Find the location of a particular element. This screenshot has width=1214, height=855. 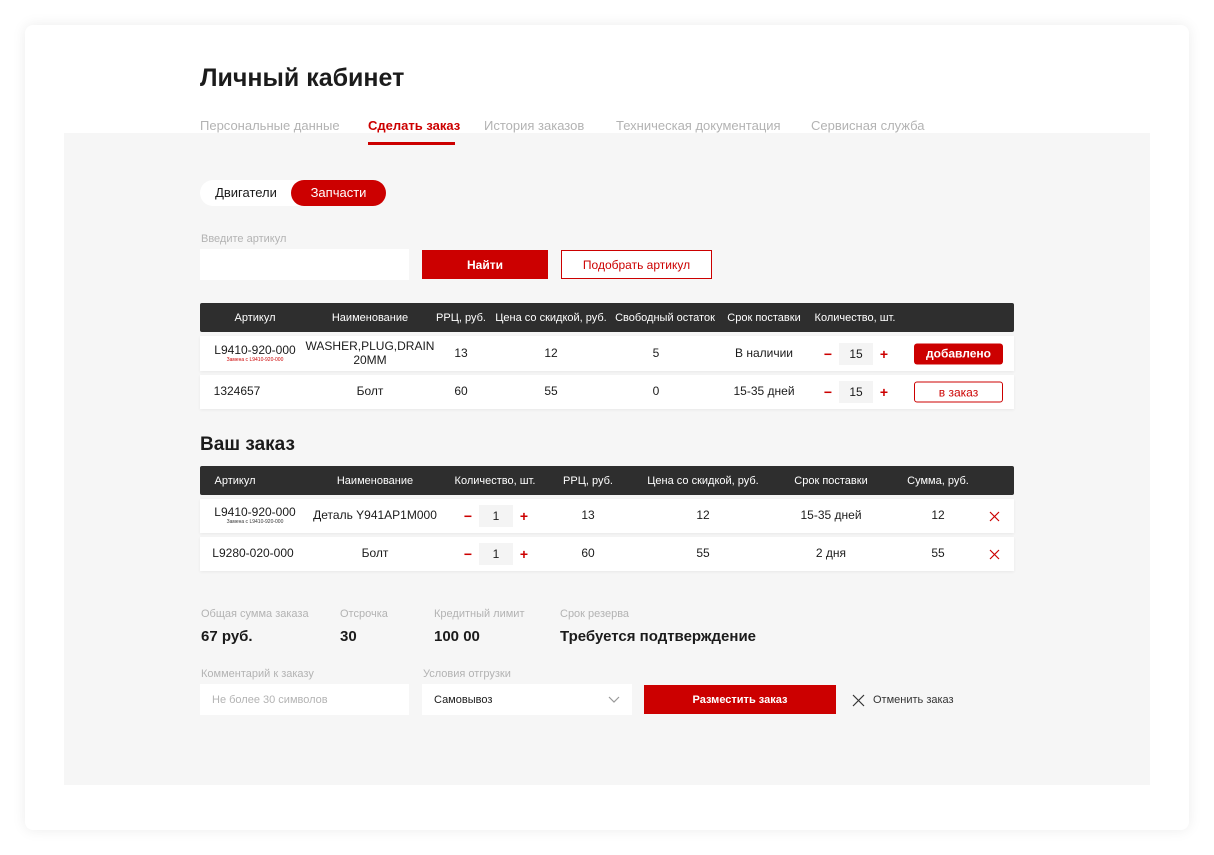

order-row: L9280-020-000 Болт − 1 + 60 55 2 дня 55 is located at coordinates (607, 554).